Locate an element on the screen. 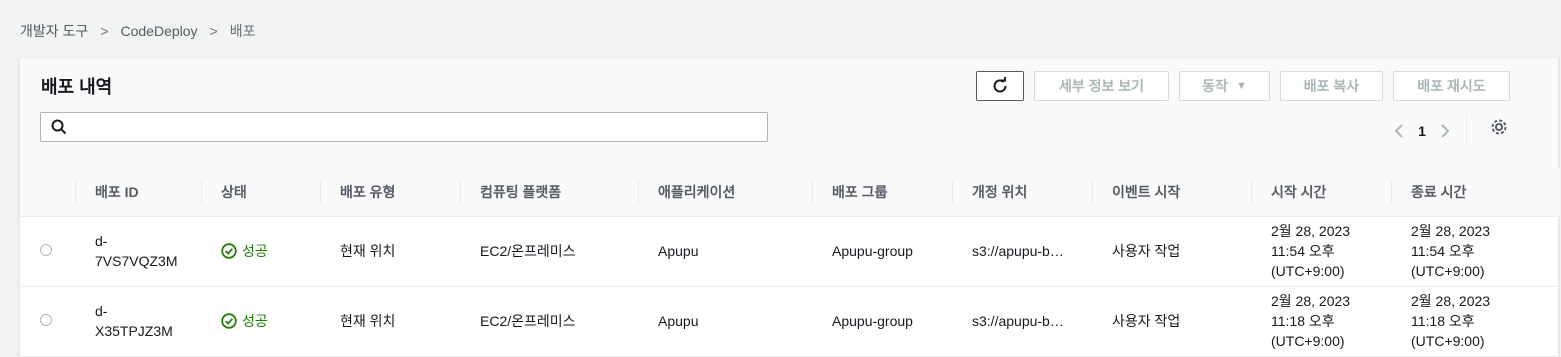 This screenshot has height=357, width=1561. view-details-button: 세부 정보 보기 is located at coordinates (1101, 86).